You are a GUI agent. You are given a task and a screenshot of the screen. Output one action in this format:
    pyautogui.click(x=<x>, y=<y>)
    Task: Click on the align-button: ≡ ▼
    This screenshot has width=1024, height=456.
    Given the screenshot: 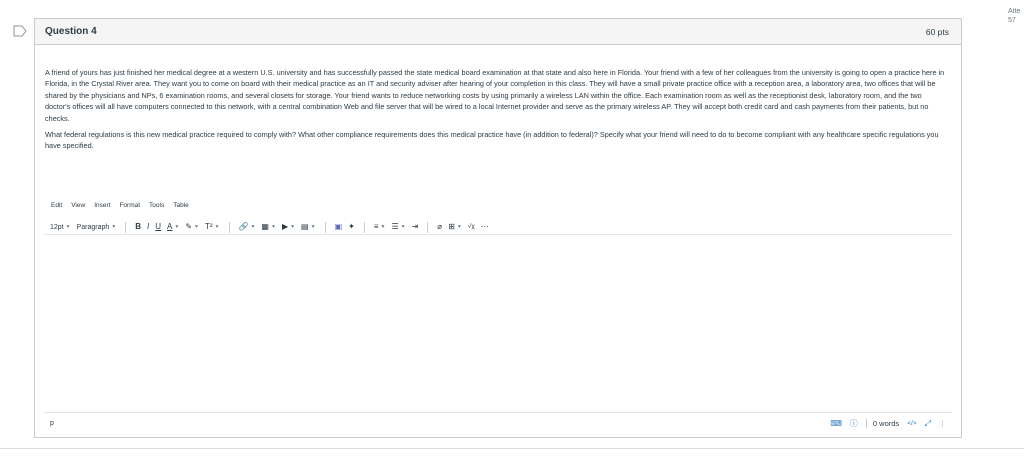 What is the action you would take?
    pyautogui.click(x=380, y=227)
    